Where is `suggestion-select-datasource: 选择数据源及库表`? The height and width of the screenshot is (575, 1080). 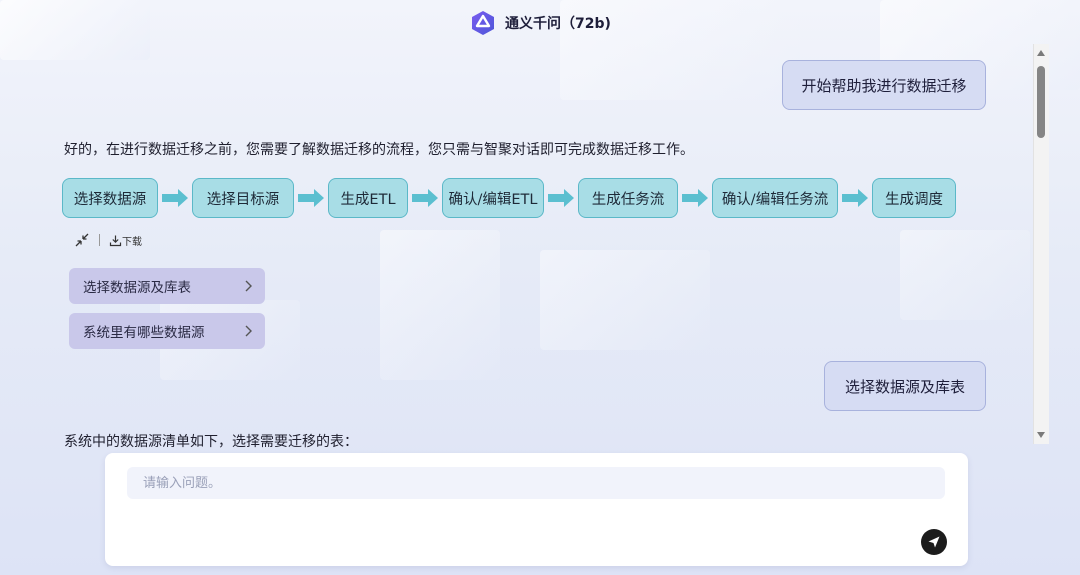
suggestion-select-datasource: 选择数据源及库表 is located at coordinates (167, 286).